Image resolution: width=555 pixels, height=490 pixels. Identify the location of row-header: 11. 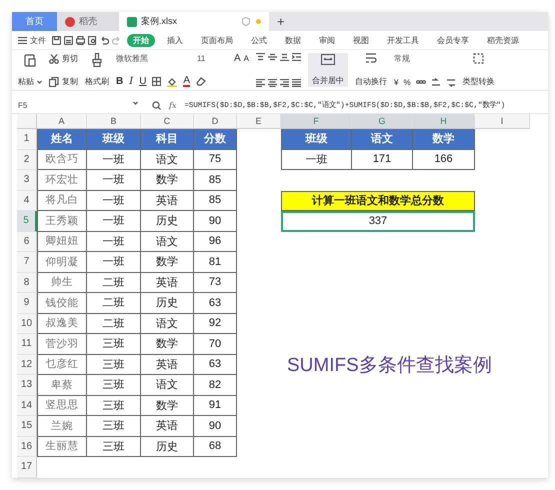
(27, 344).